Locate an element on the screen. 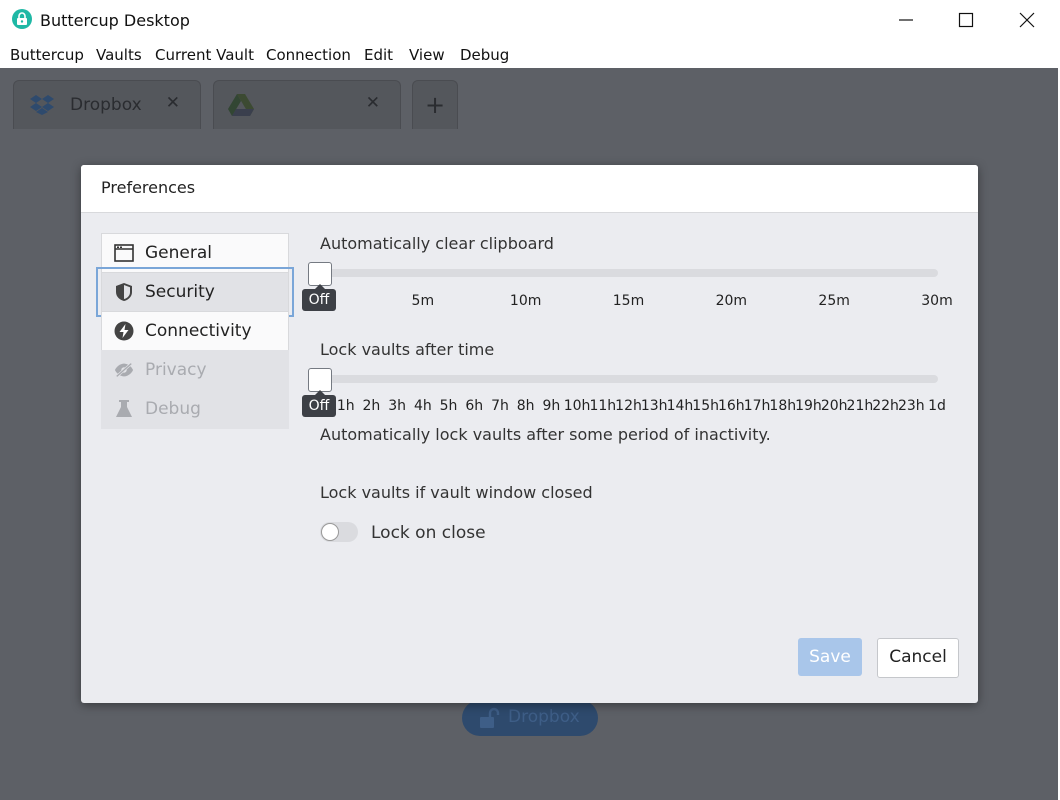 The width and height of the screenshot is (1060, 800). slider-tick-label: 15h is located at coordinates (705, 406).